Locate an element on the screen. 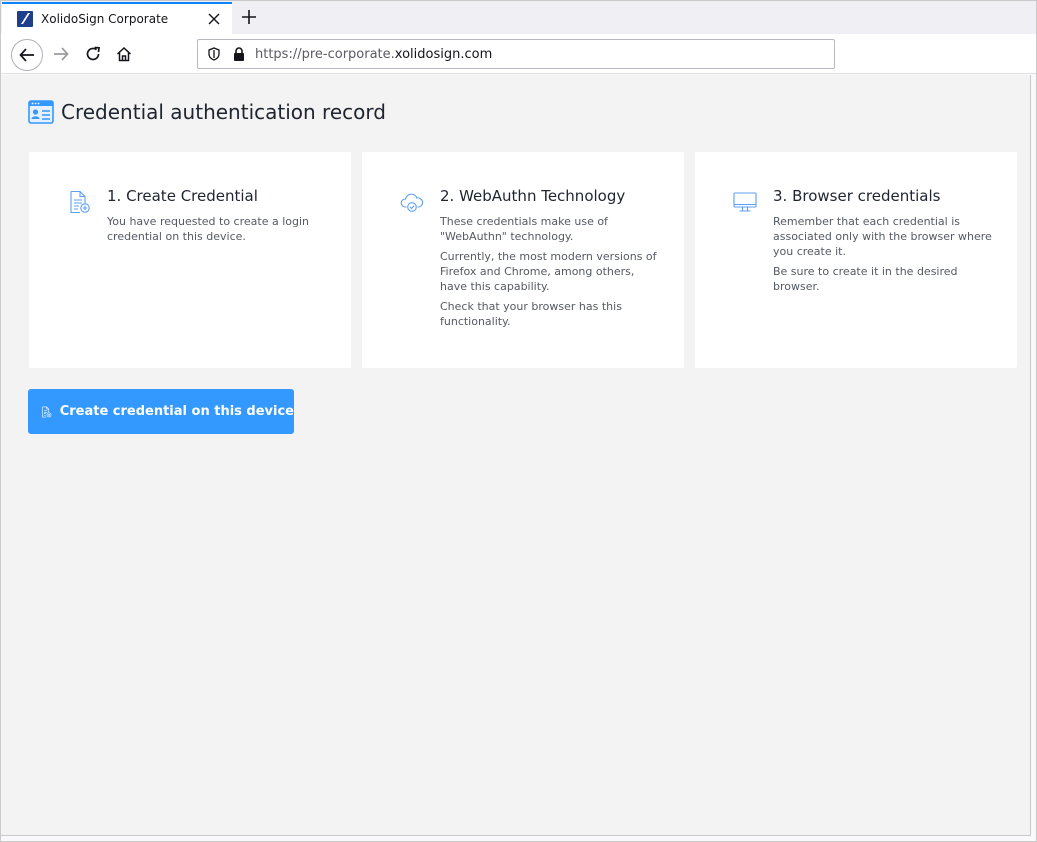  reload-icon is located at coordinates (93, 54).